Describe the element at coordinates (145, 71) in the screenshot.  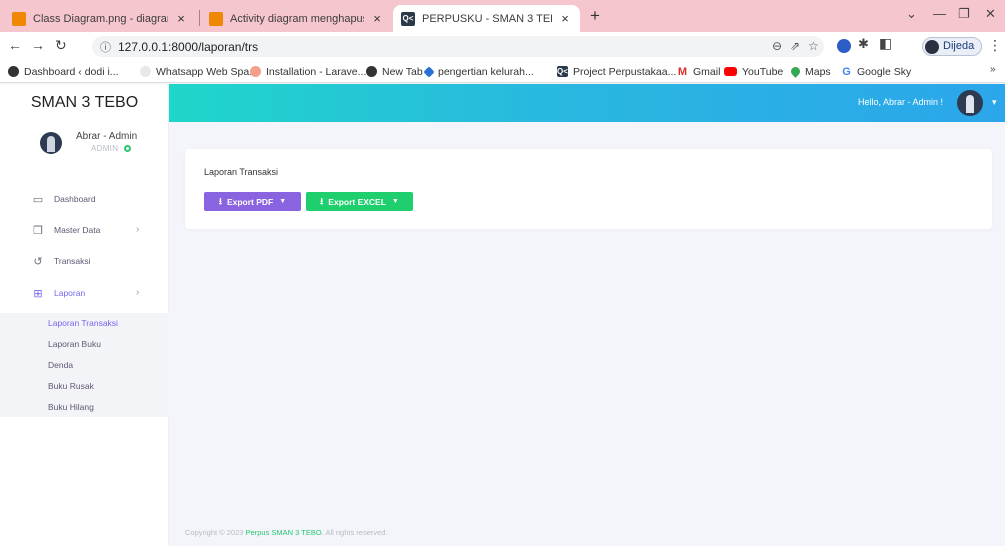
I see `whatsapp-icon` at that location.